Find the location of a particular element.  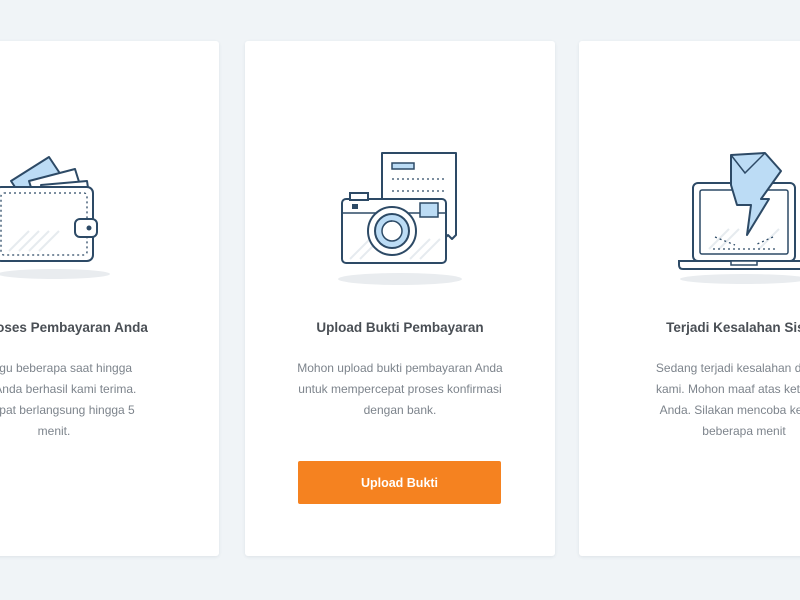

description-line: untuk mempercepat proses konfirmasi is located at coordinates (400, 389).